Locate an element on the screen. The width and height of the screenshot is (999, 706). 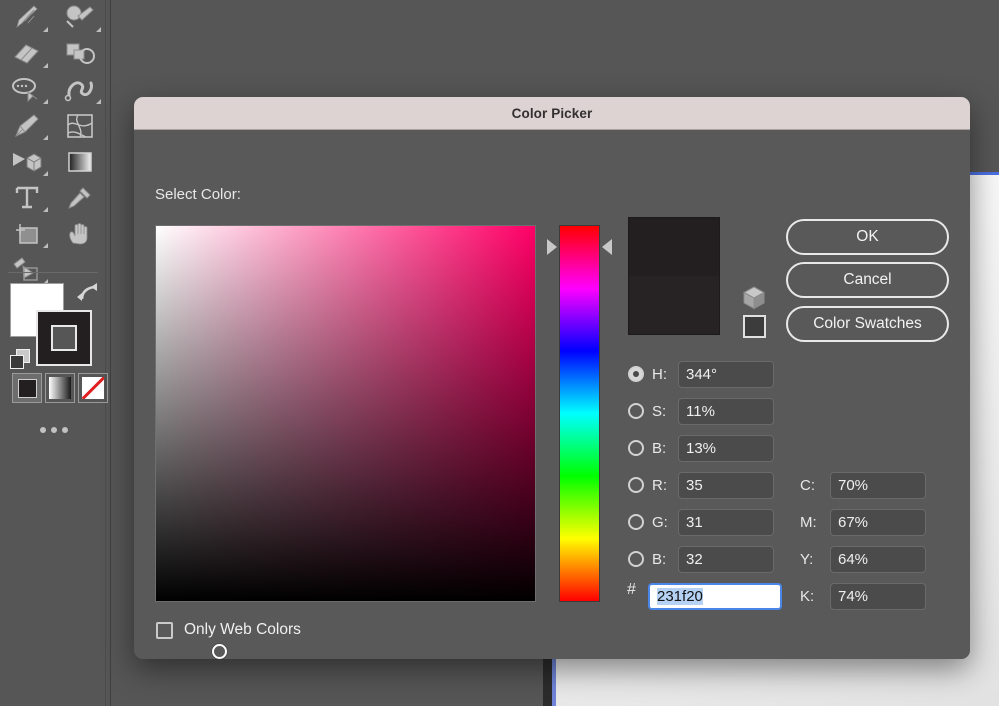
input-brightness is located at coordinates (726, 448).